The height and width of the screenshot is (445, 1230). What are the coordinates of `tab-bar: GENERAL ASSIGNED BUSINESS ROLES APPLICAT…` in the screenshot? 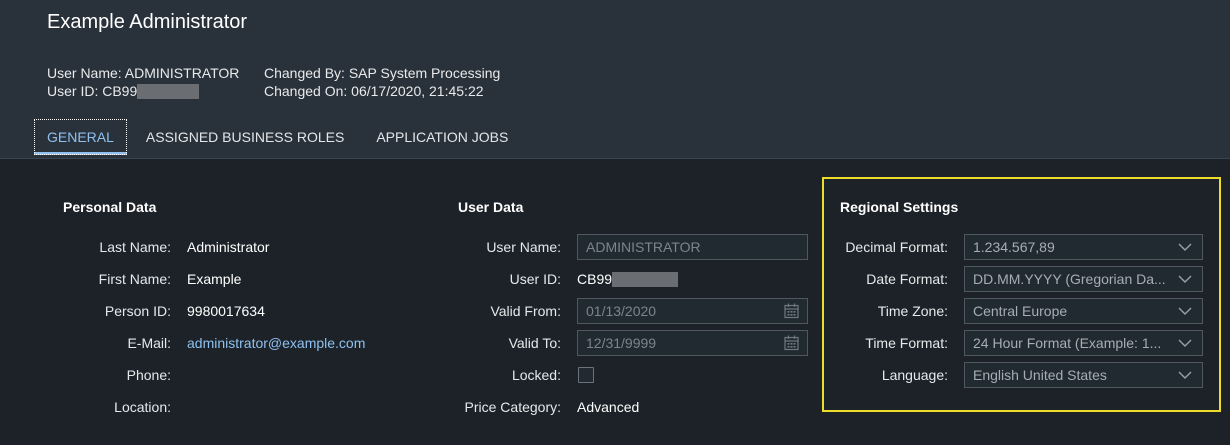 It's located at (277, 138).